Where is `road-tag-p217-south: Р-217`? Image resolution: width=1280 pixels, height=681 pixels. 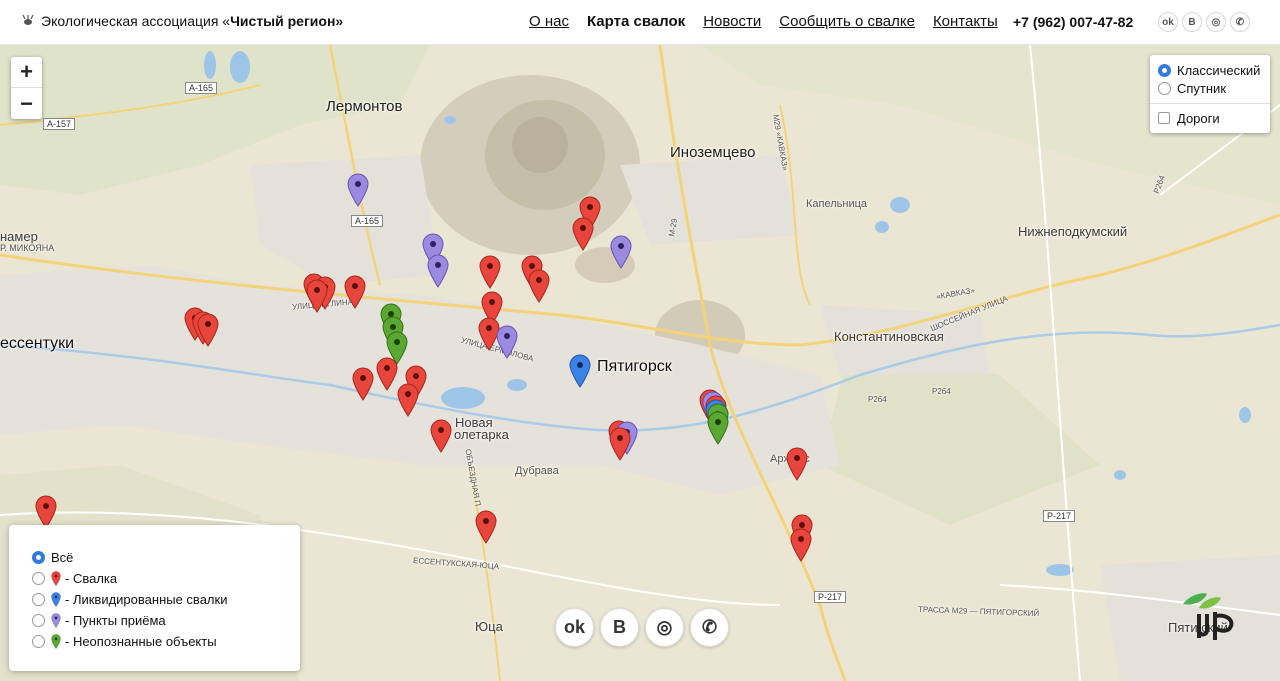
road-tag-p217-south: Р-217 is located at coordinates (830, 597).